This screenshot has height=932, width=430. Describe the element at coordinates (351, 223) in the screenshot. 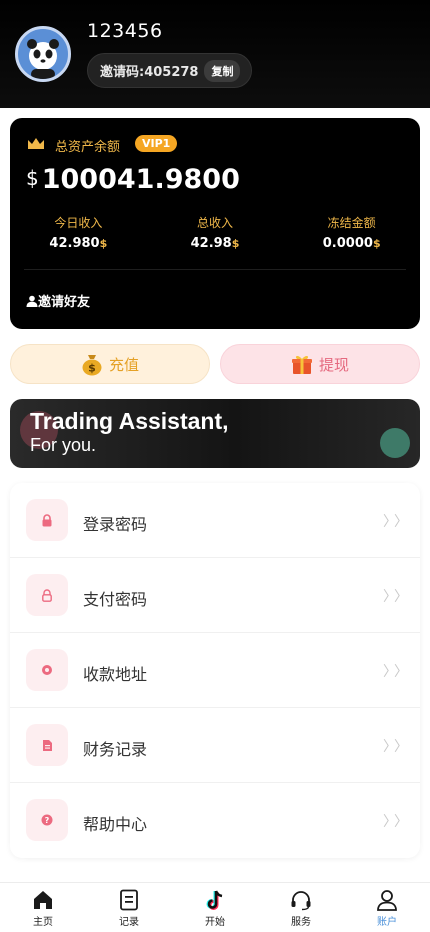

I see `stat-label: 冻结金额` at that location.